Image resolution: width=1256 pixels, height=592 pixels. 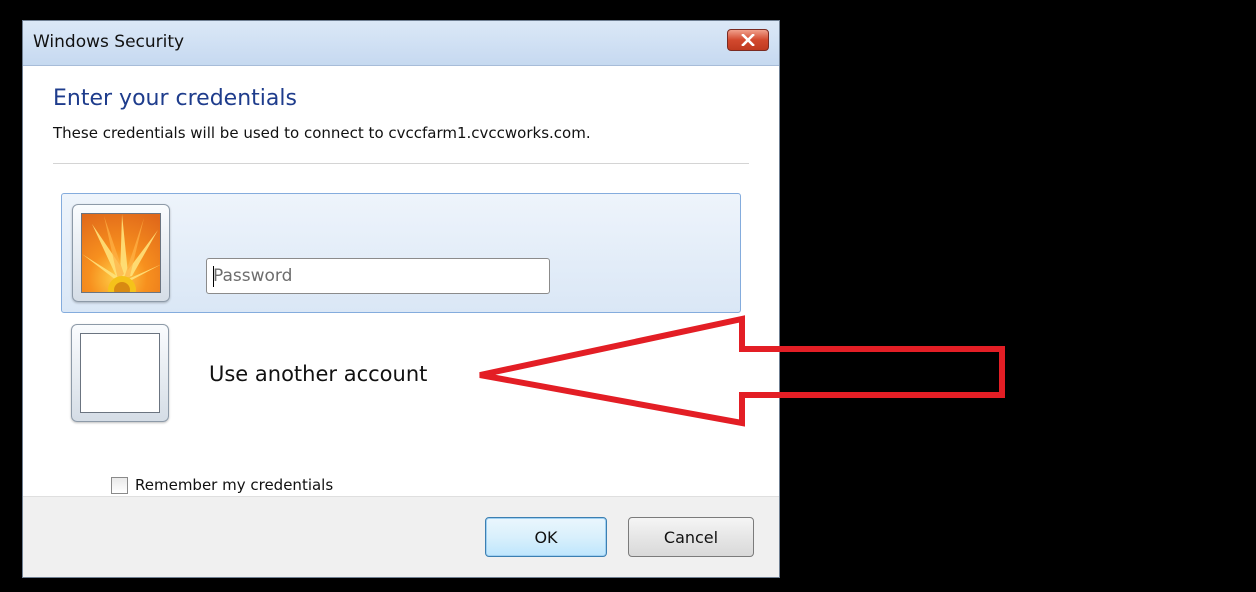 I want to click on dialog-heading: Enter your credentials, so click(x=175, y=98).